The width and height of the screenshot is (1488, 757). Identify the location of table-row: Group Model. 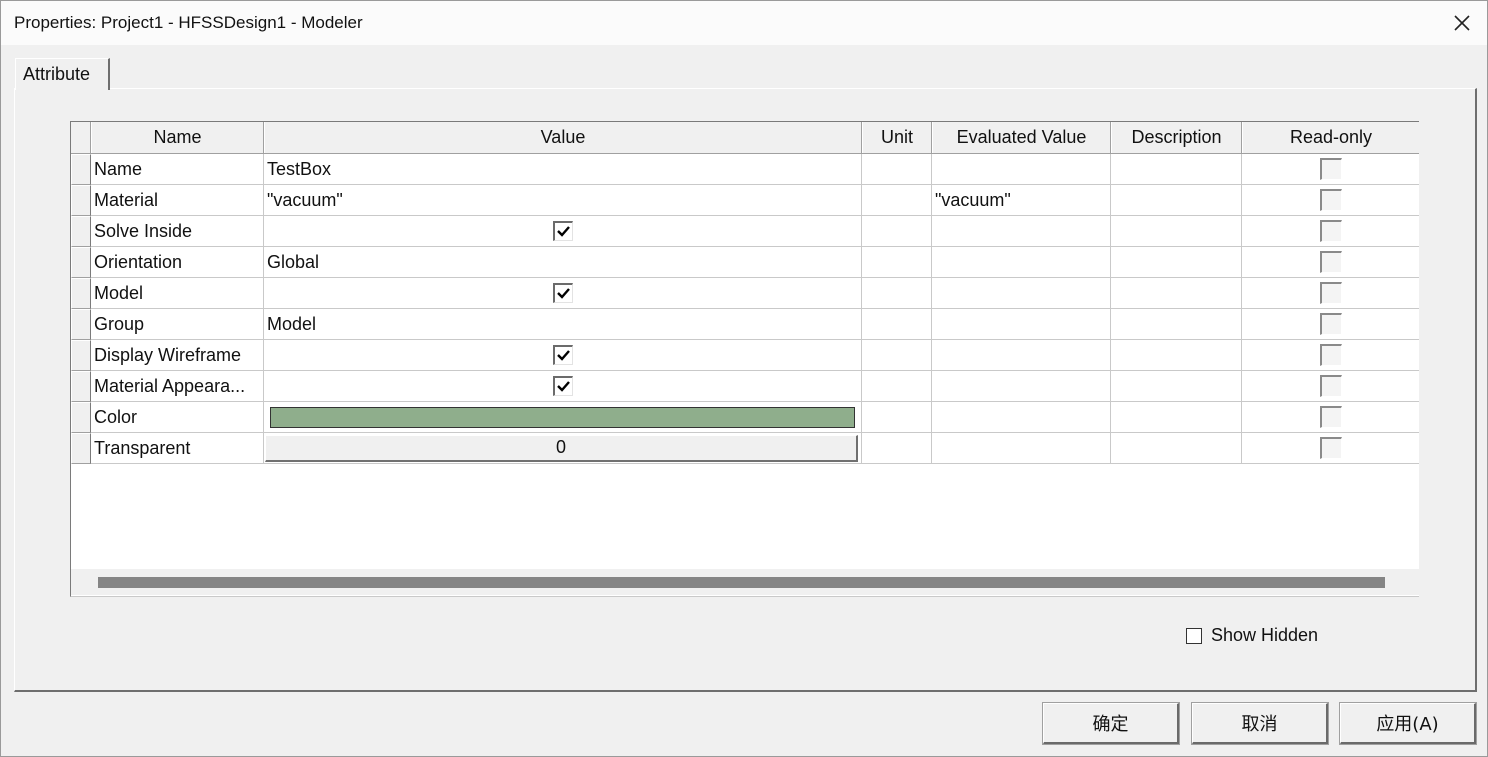
(745, 324).